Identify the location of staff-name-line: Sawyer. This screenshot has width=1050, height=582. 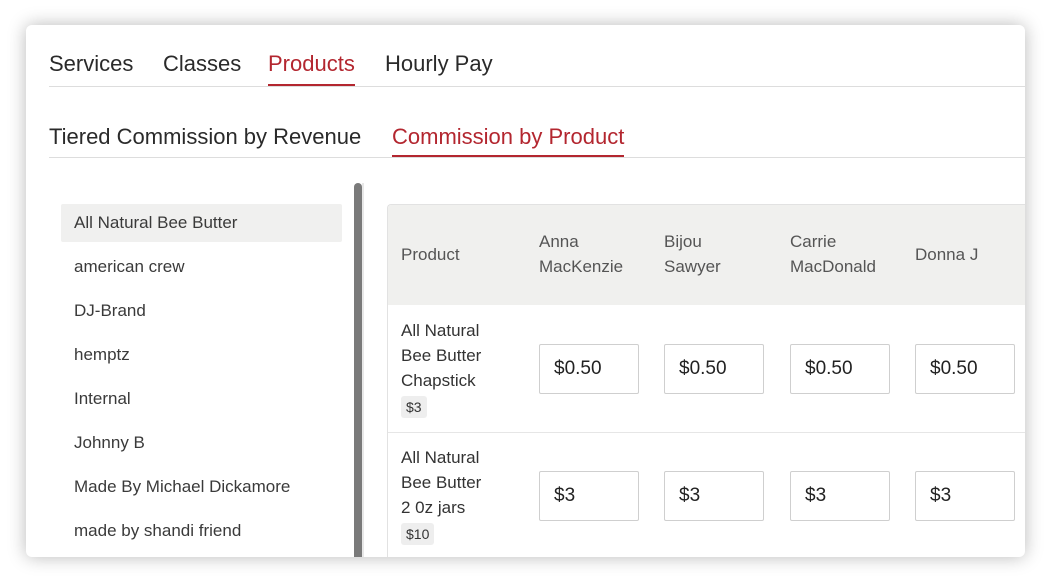
(692, 266).